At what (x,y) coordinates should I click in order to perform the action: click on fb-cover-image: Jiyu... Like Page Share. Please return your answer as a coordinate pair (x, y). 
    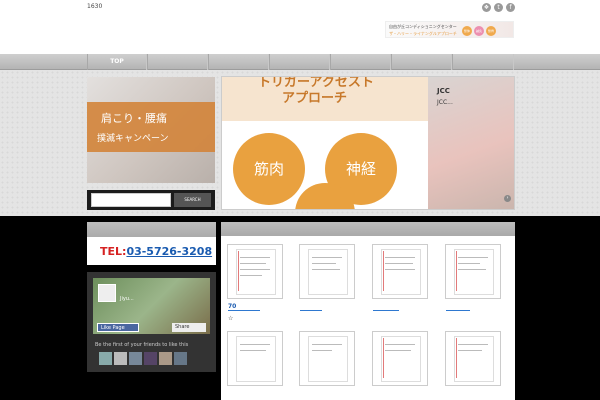
    Looking at the image, I should click on (151, 306).